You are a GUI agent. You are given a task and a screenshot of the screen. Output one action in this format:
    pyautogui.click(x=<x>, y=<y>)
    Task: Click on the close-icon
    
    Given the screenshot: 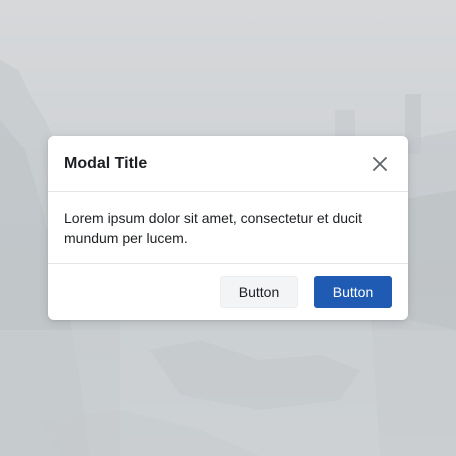 What is the action you would take?
    pyautogui.click(x=380, y=164)
    